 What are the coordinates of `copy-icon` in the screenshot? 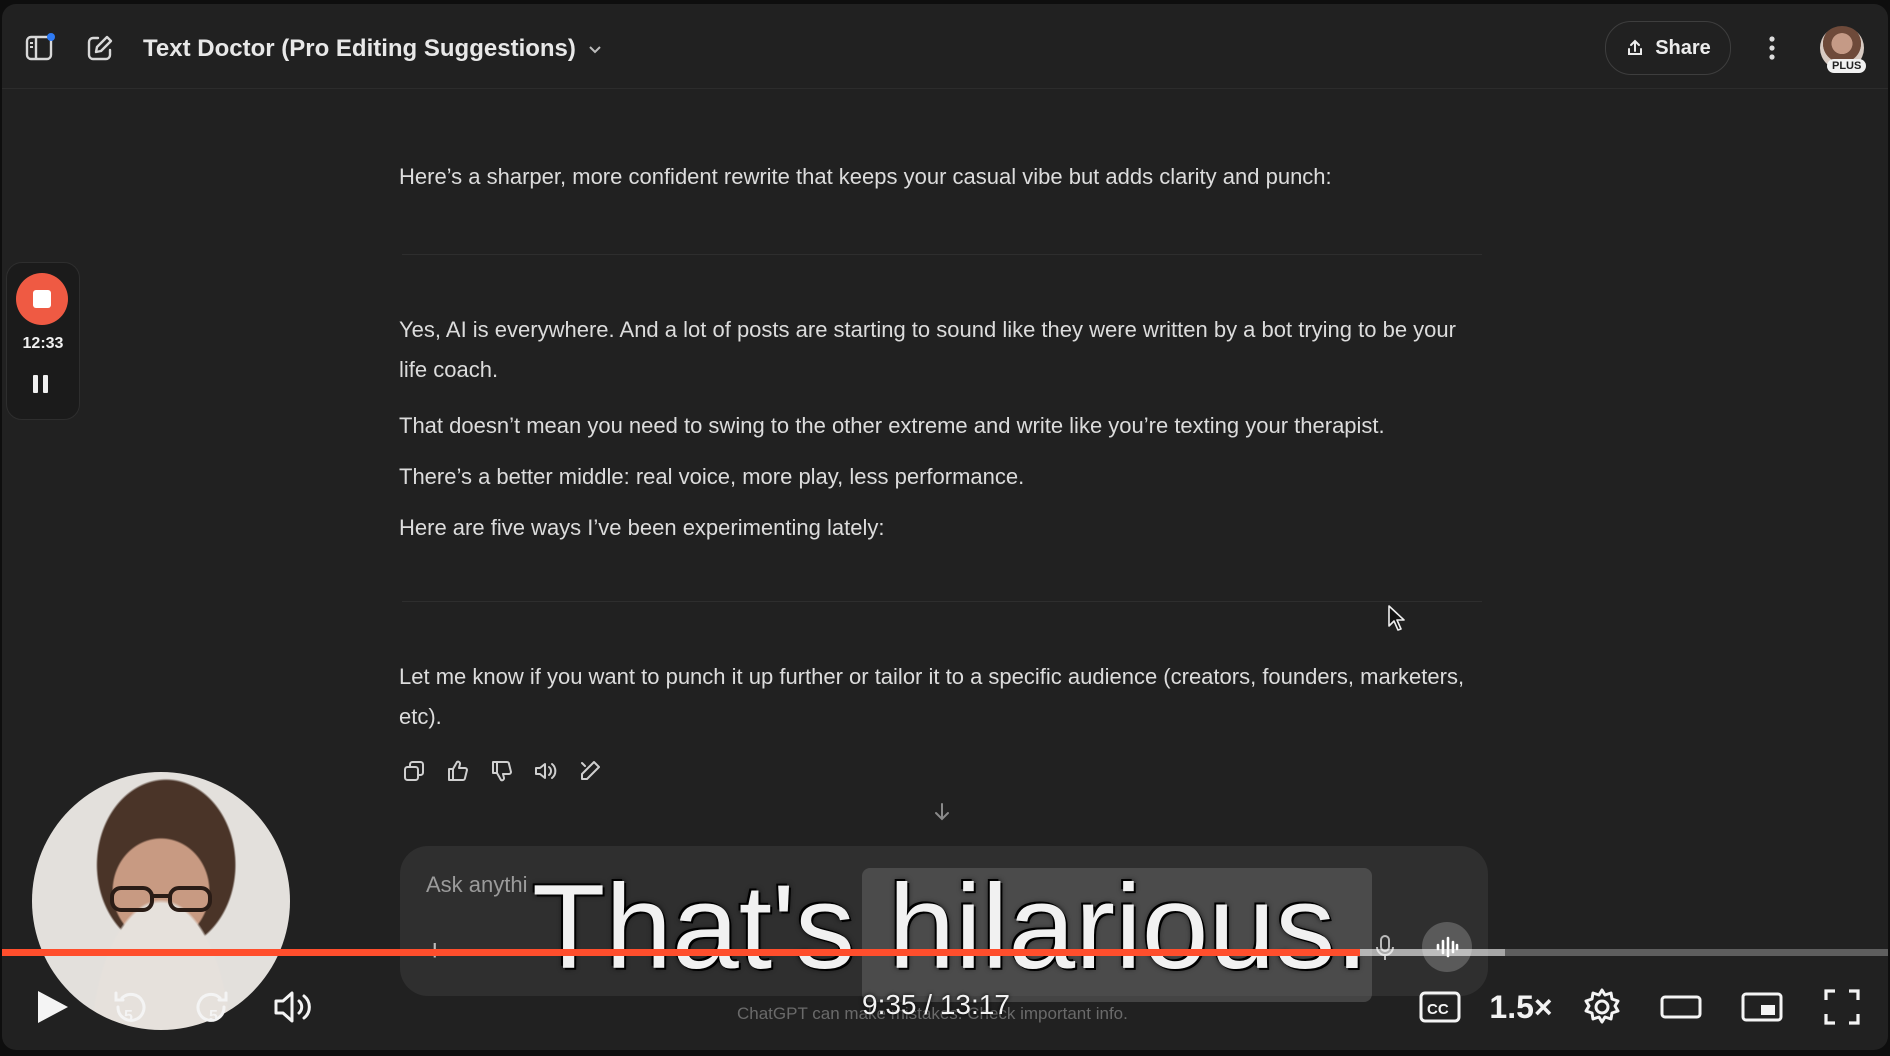 It's located at (414, 771).